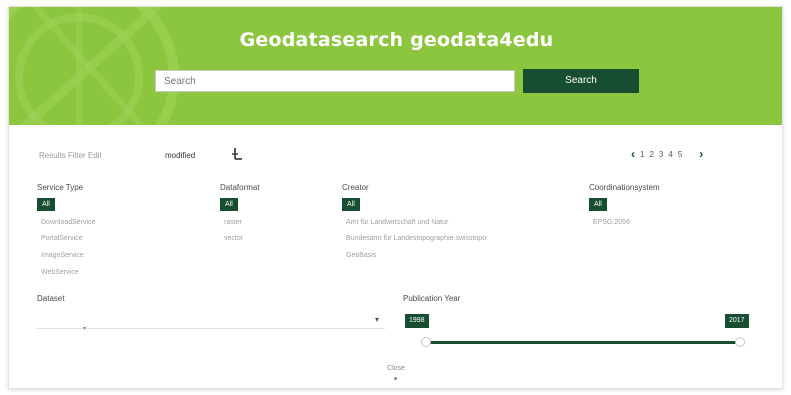 Image resolution: width=791 pixels, height=395 pixels. What do you see at coordinates (581, 81) in the screenshot?
I see `search-button: Search` at bounding box center [581, 81].